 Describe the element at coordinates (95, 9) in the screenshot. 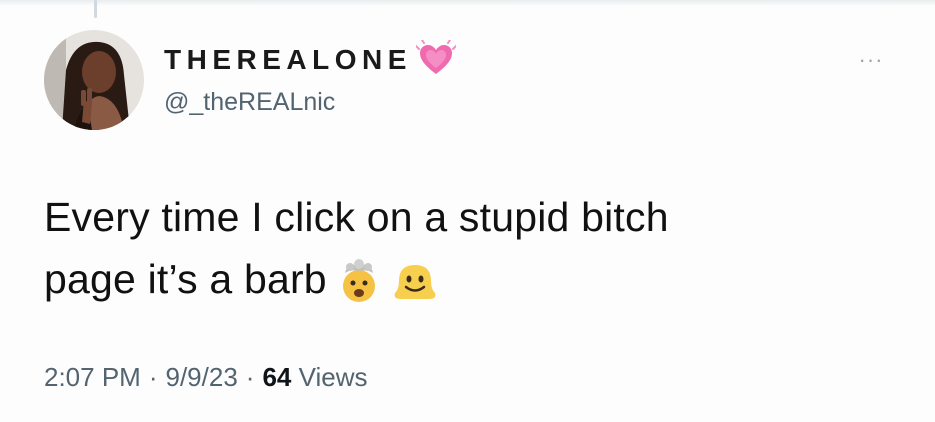

I see `thread-line` at that location.